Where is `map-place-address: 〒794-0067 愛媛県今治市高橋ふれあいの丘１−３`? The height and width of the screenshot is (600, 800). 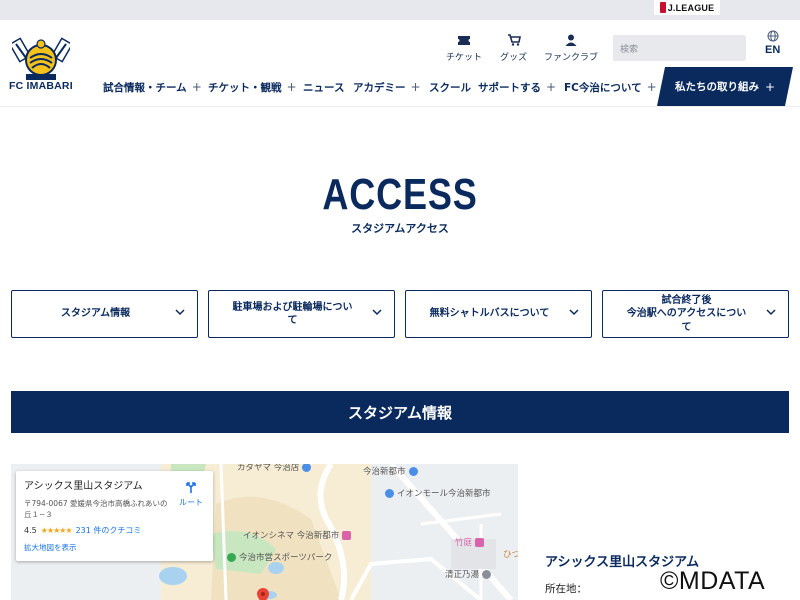 map-place-address: 〒794-0067 愛媛県今治市高橋ふれあいの丘１−３ is located at coordinates (96, 509).